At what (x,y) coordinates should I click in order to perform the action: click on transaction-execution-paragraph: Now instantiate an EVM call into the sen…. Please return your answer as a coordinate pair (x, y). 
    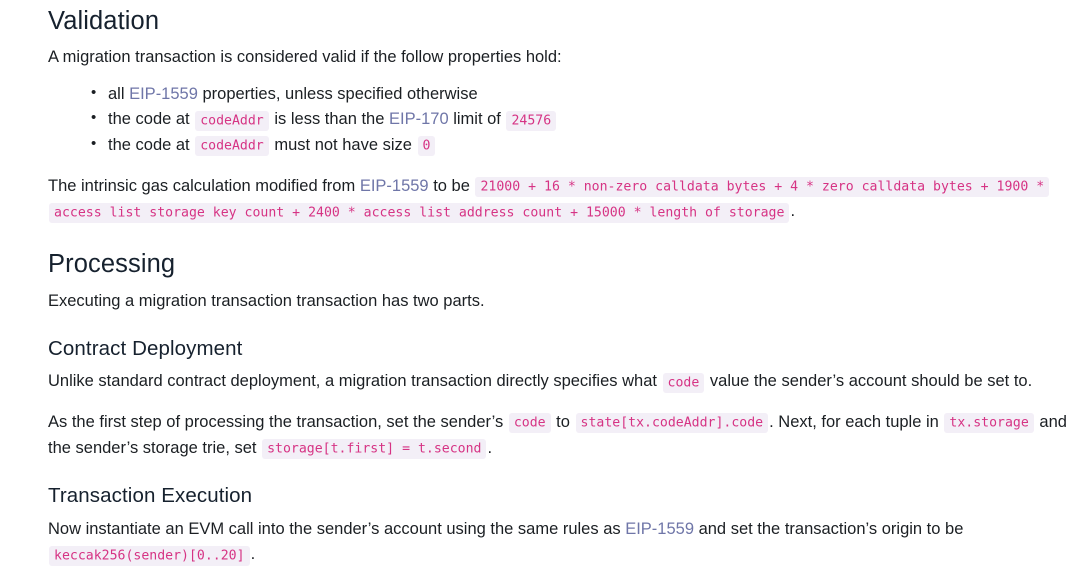
    Looking at the image, I should click on (564, 542).